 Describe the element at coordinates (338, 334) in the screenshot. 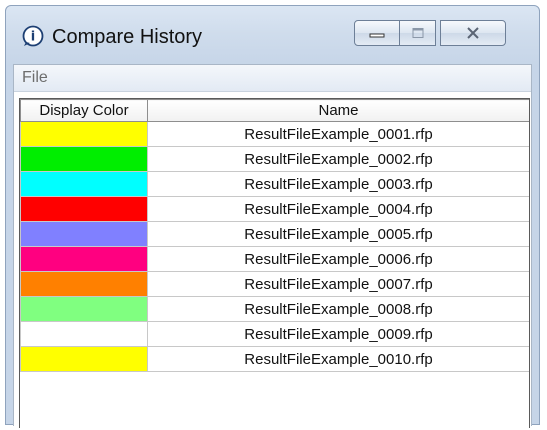

I see `file-name-cell: ResultFileExample_0009.rfp` at that location.